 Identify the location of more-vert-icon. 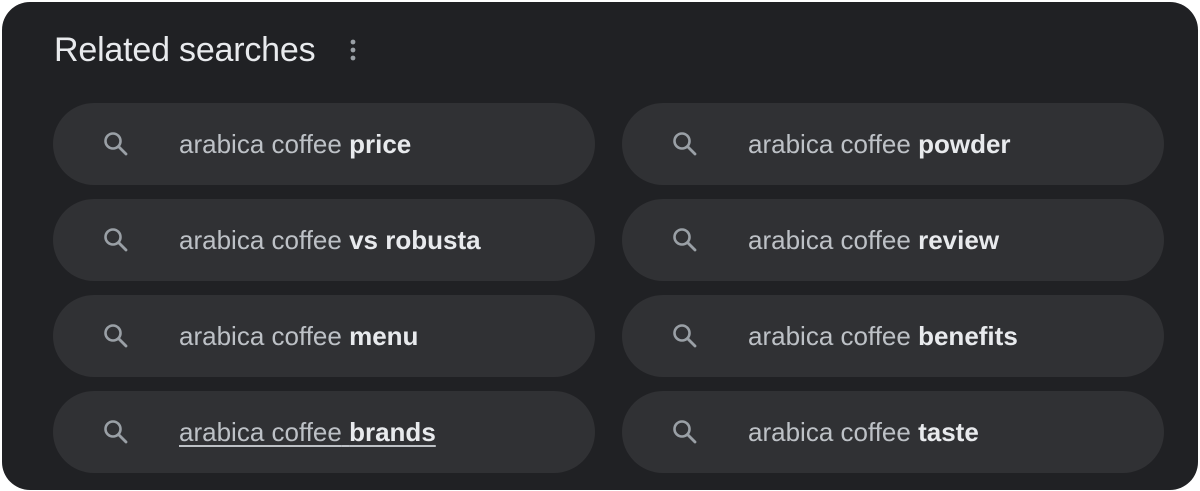
(353, 50).